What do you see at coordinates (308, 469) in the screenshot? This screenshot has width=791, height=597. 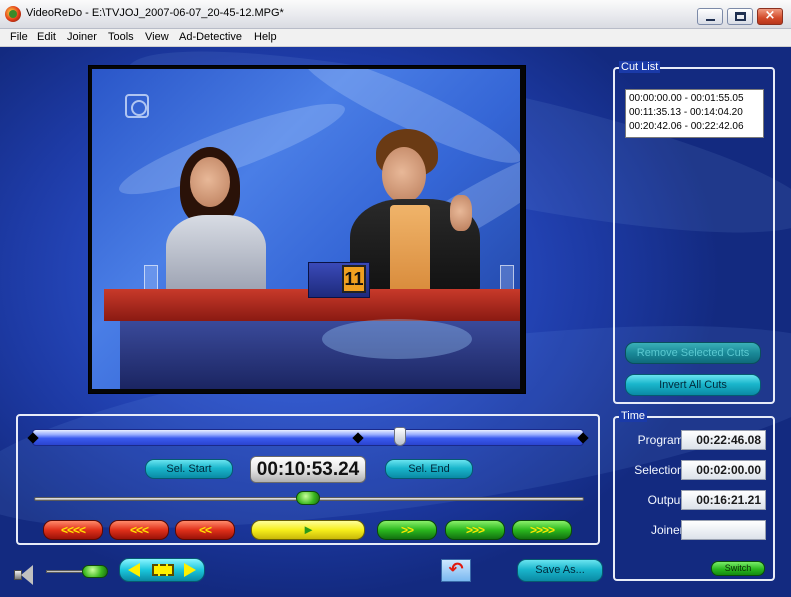 I see `current-timecode: 00:10:53.24` at bounding box center [308, 469].